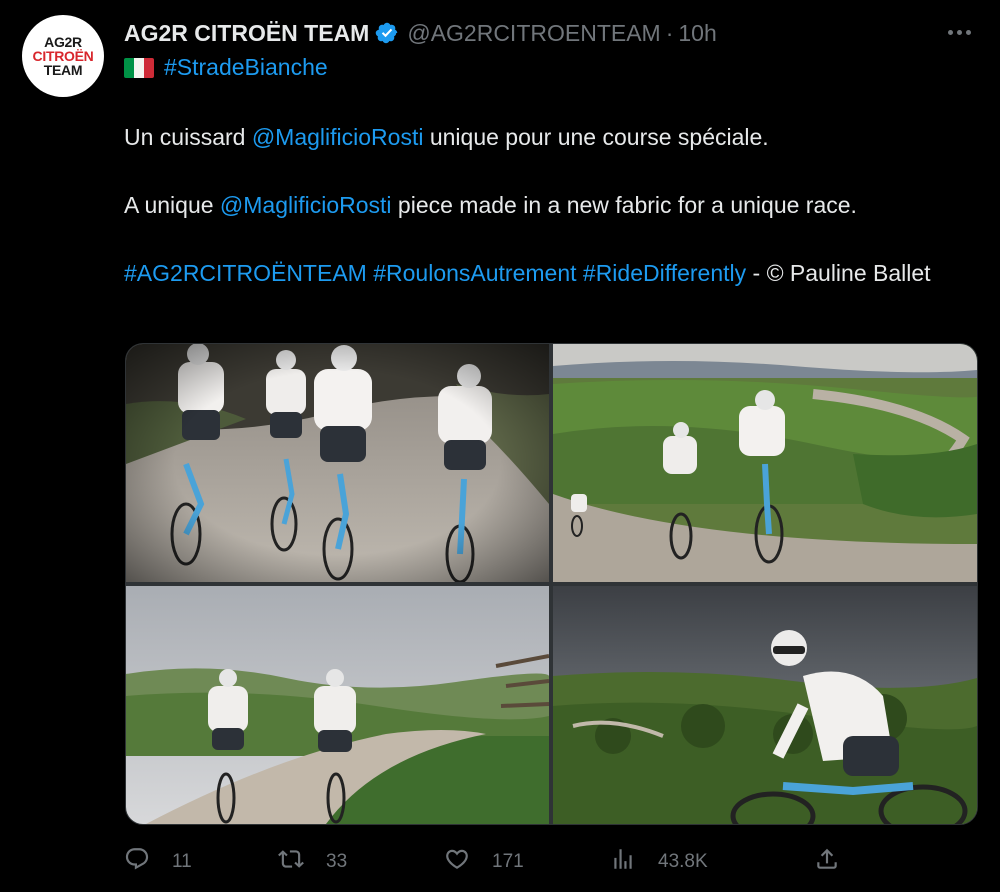  I want to click on retweet-button: 33, so click(312, 862).